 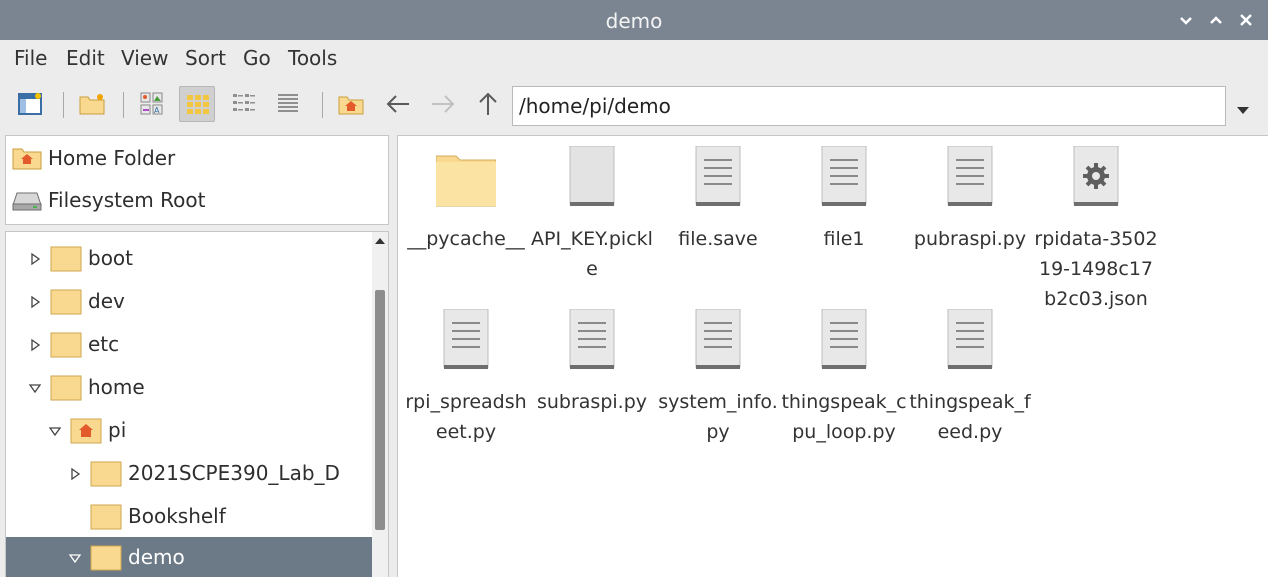 What do you see at coordinates (189, 302) in the screenshot?
I see `tree-item-dev: dev` at bounding box center [189, 302].